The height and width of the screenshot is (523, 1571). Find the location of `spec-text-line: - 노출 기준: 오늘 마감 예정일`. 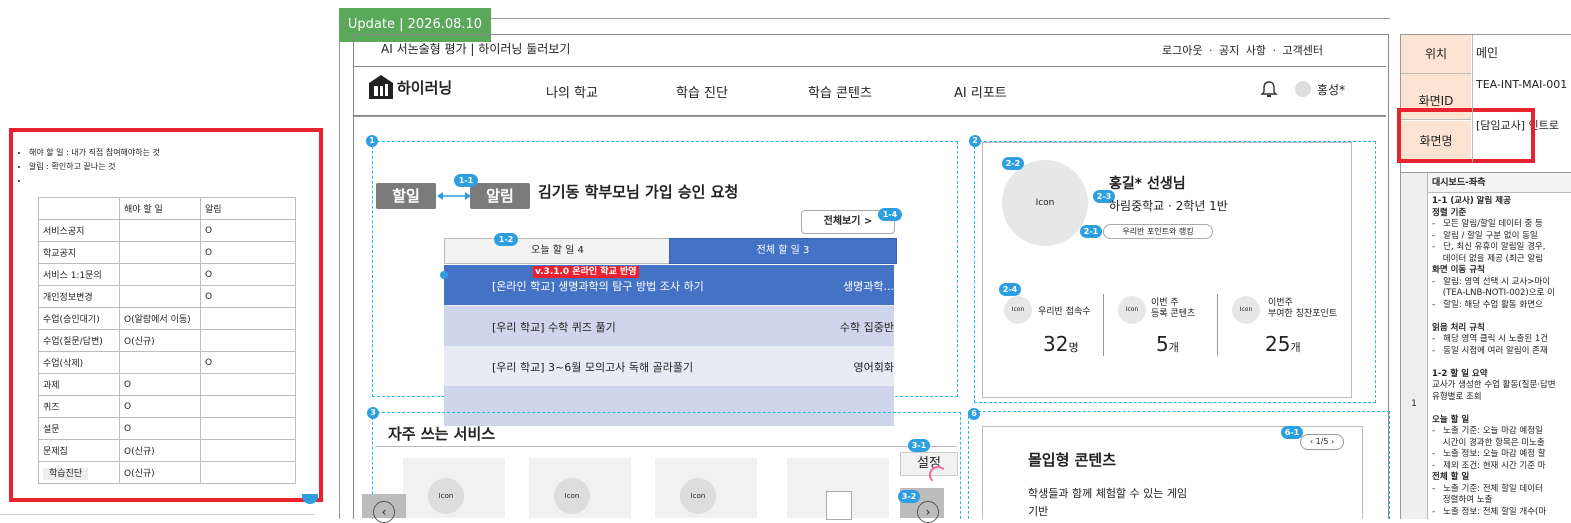

spec-text-line: - 노출 기준: 오늘 마감 예정일 is located at coordinates (1487, 431).